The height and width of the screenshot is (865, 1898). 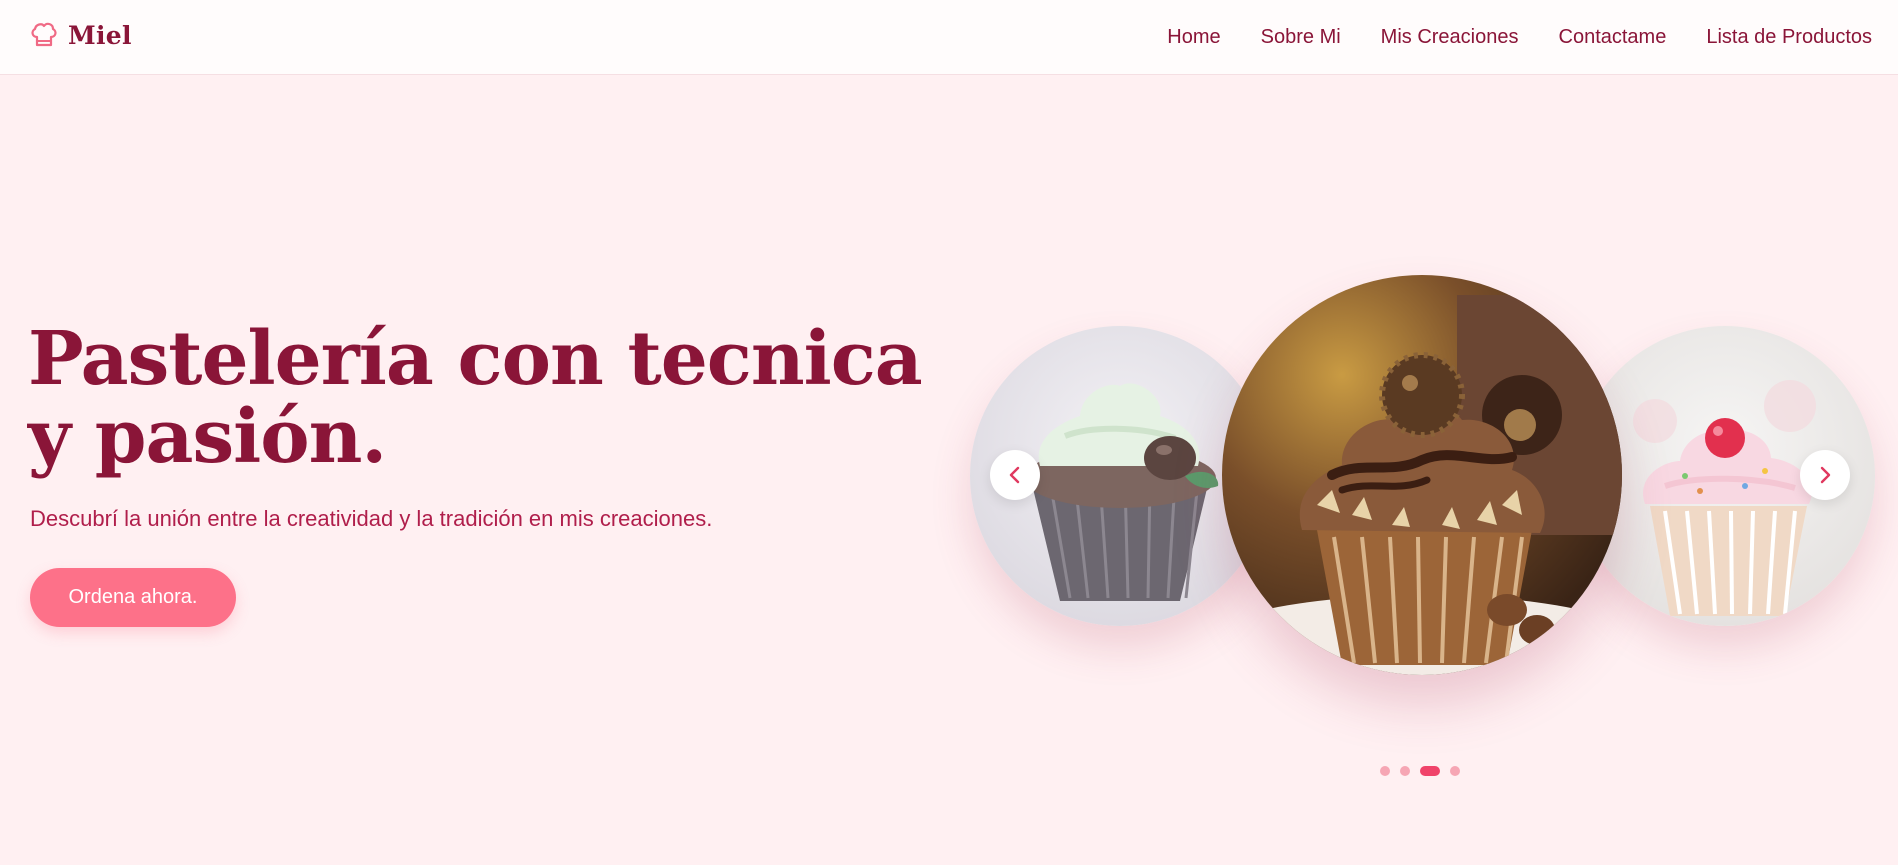 I want to click on hero-title-line1: Pastelería con tecnica, so click(x=475, y=359).